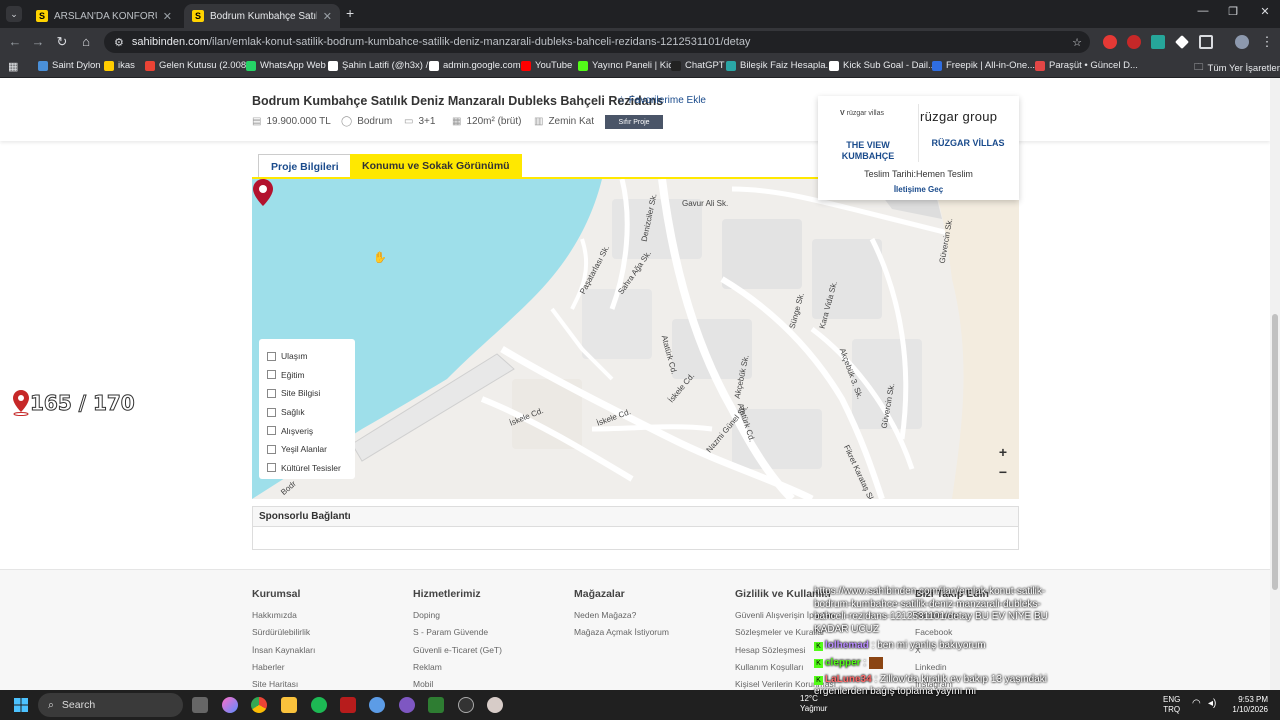 Image resolution: width=1280 pixels, height=720 pixels. I want to click on footer-link: Site Haritası, so click(283, 684).